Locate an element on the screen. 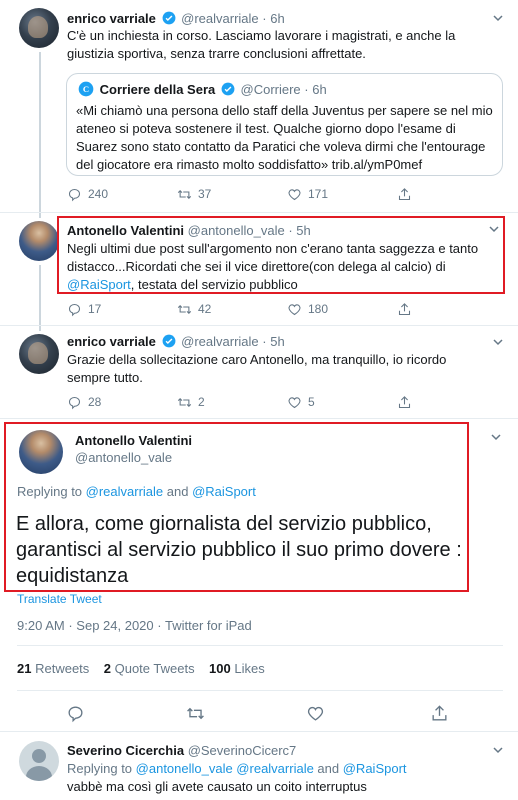 This screenshot has height=800, width=518. author-handle: @SeverinoCicerc7 is located at coordinates (242, 750).